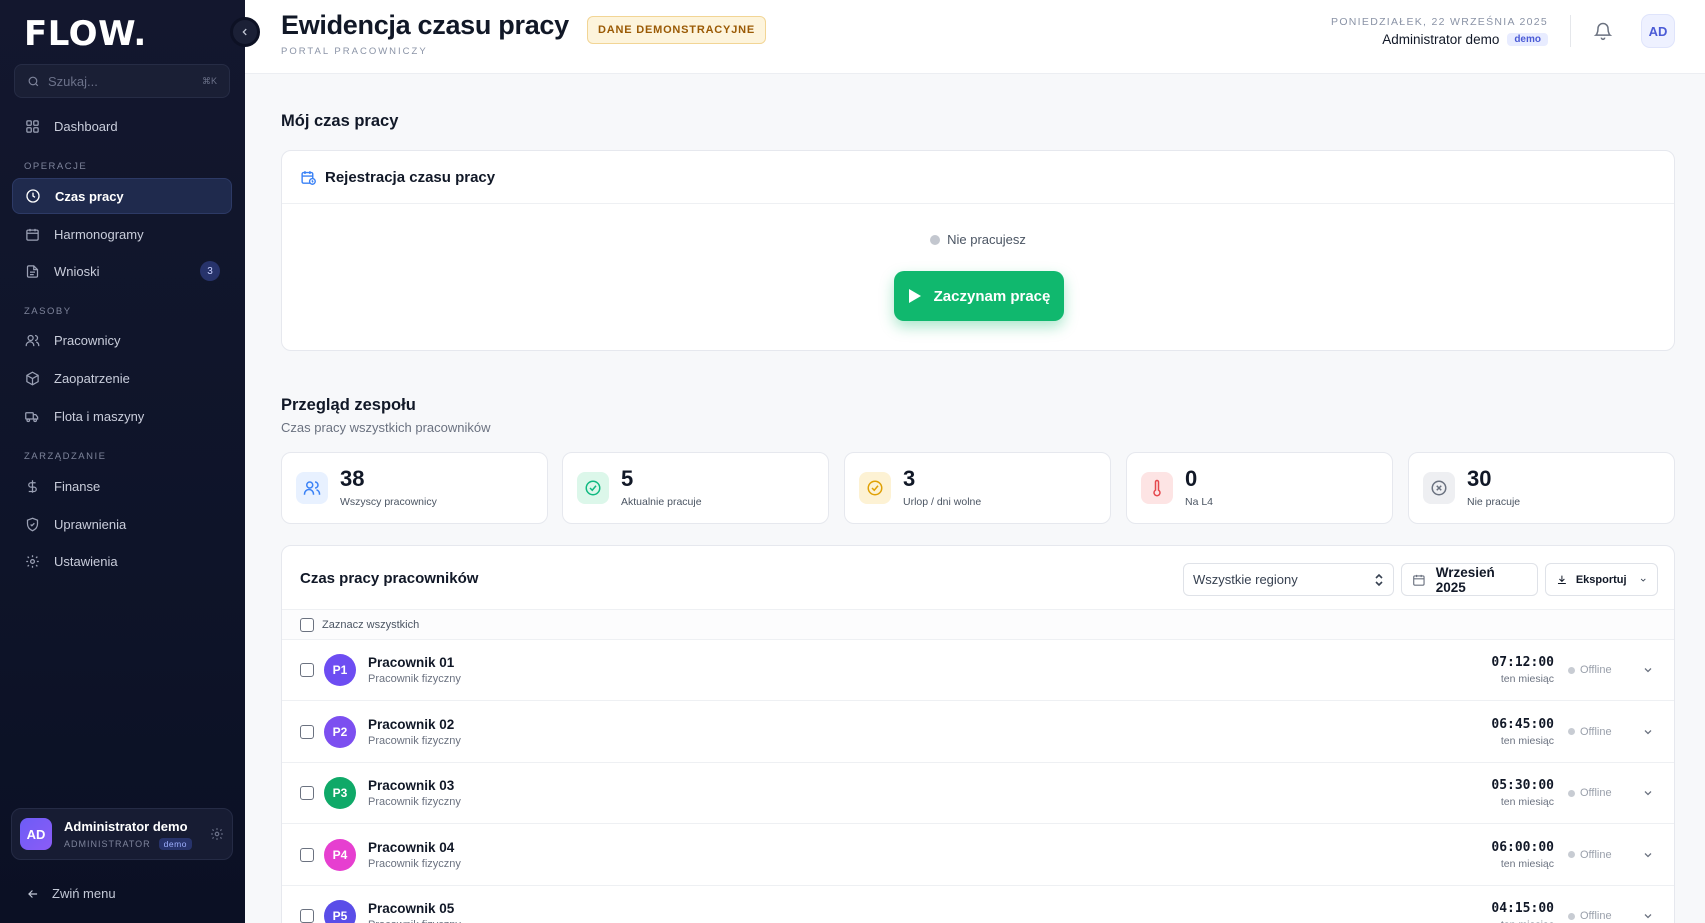  I want to click on sidebar-item-label: Czas pracy, so click(89, 196).